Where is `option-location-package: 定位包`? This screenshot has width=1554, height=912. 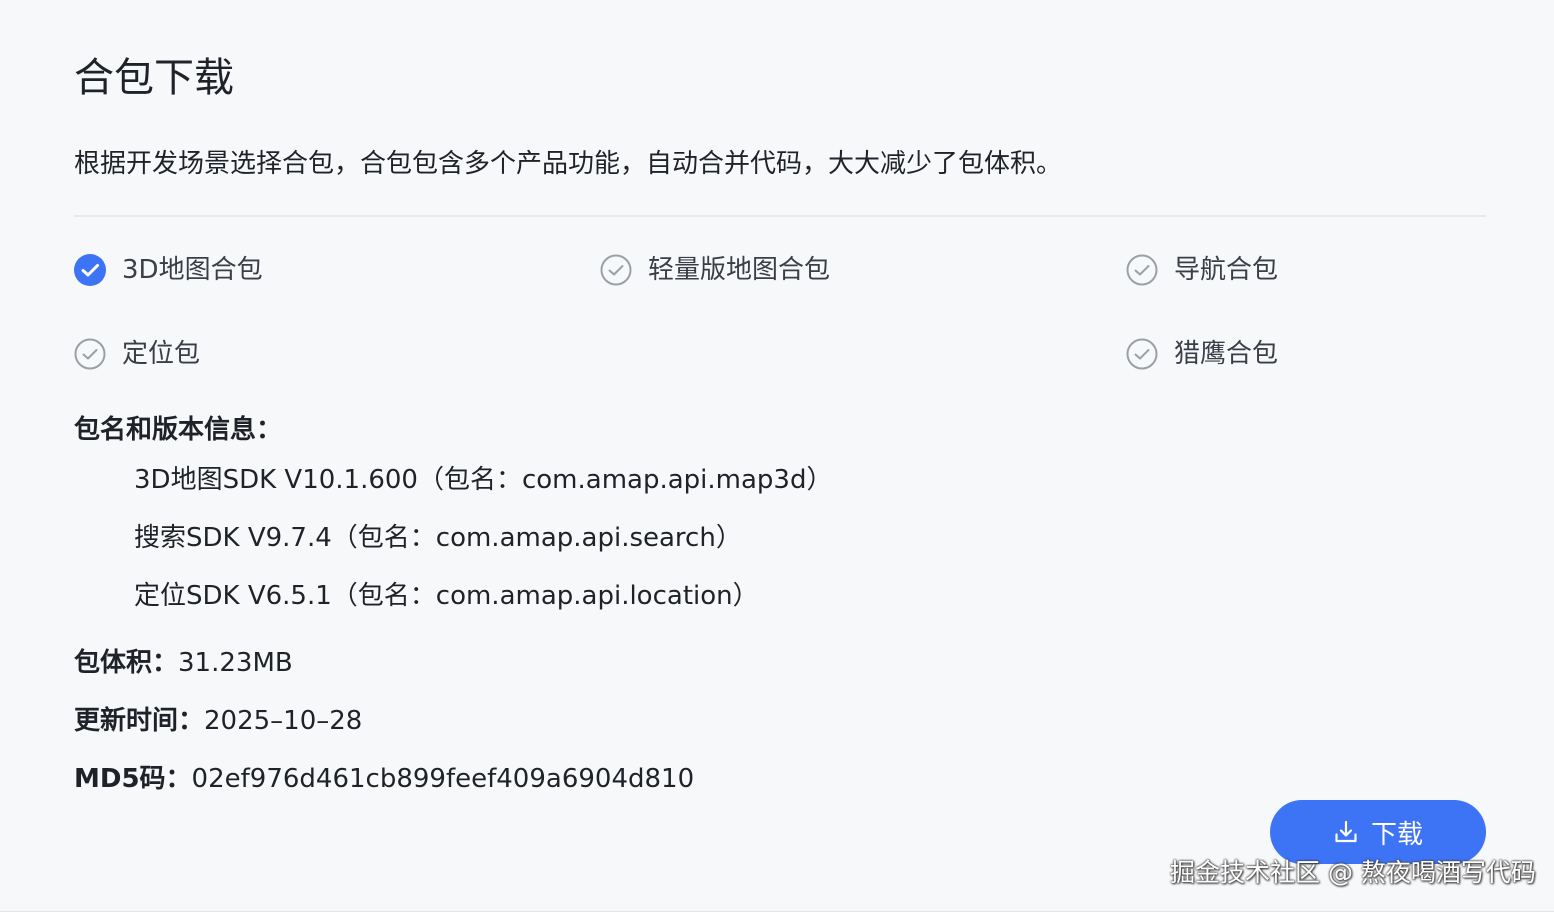 option-location-package: 定位包 is located at coordinates (137, 354).